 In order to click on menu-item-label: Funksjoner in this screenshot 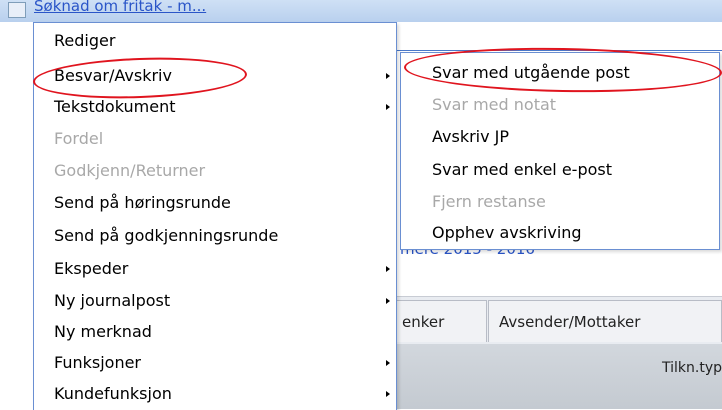, I will do `click(98, 362)`.